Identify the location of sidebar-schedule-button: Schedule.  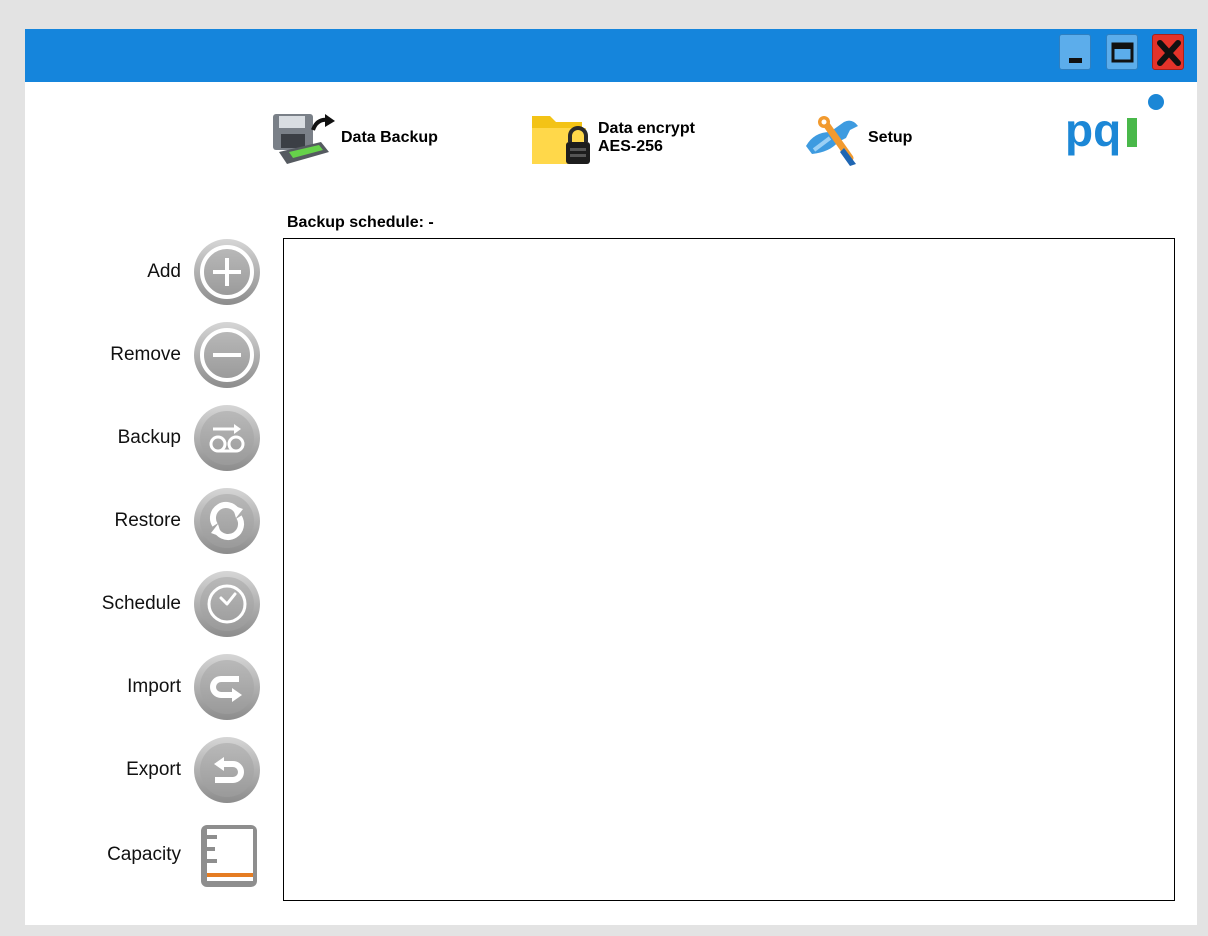
(143, 604).